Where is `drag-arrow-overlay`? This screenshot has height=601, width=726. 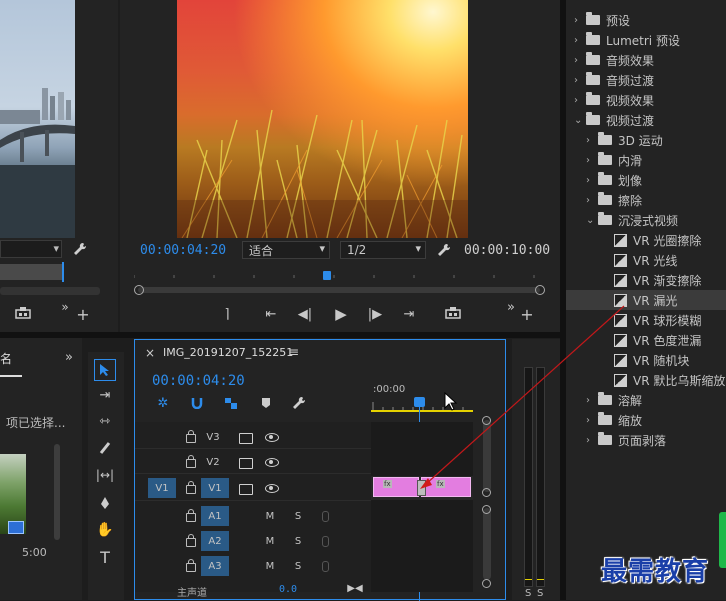
drag-arrow-overlay is located at coordinates (522, 397).